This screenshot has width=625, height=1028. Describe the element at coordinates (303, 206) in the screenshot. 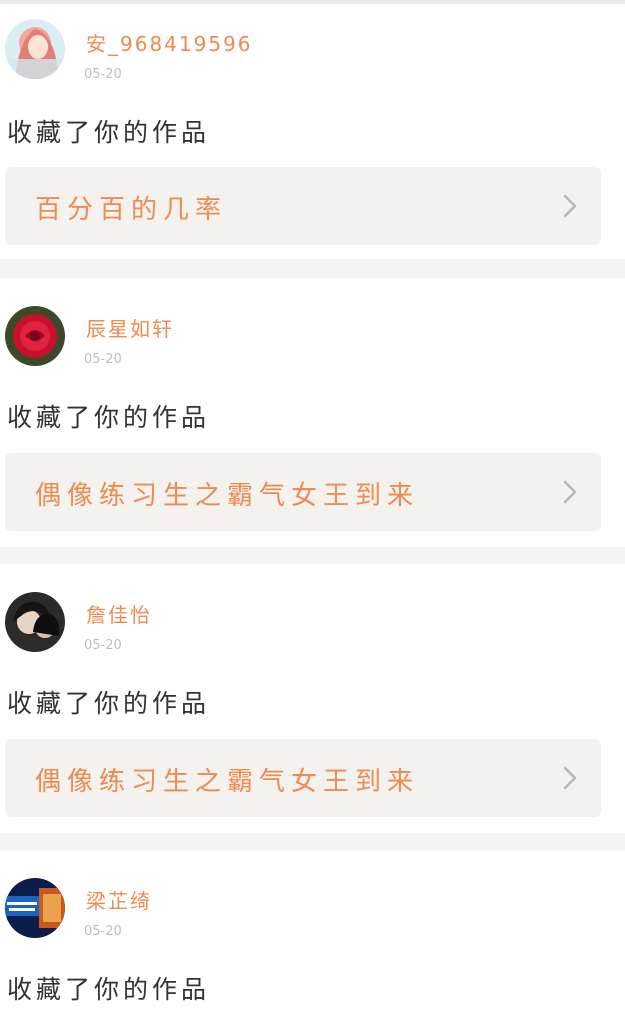

I see `work-link: 百分百的几率` at that location.